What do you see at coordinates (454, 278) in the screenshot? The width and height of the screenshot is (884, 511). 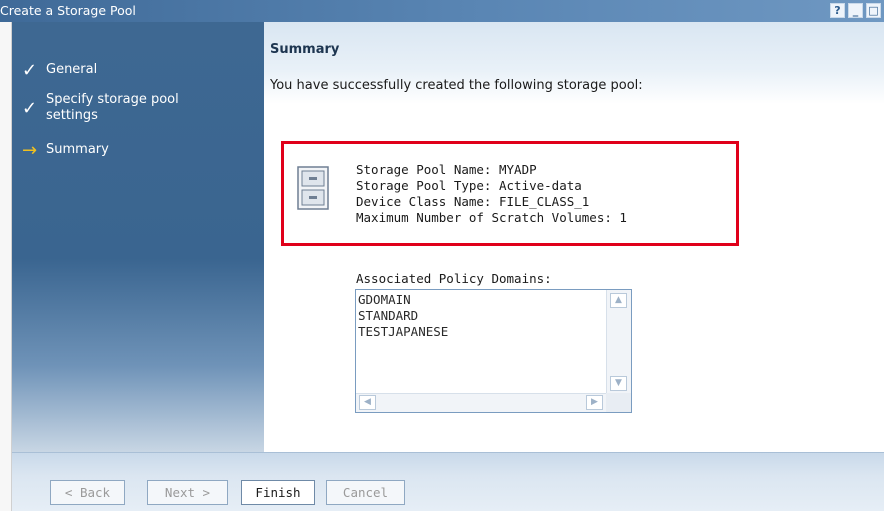 I see `policy-domains-label: Associated Policy Domains:` at bounding box center [454, 278].